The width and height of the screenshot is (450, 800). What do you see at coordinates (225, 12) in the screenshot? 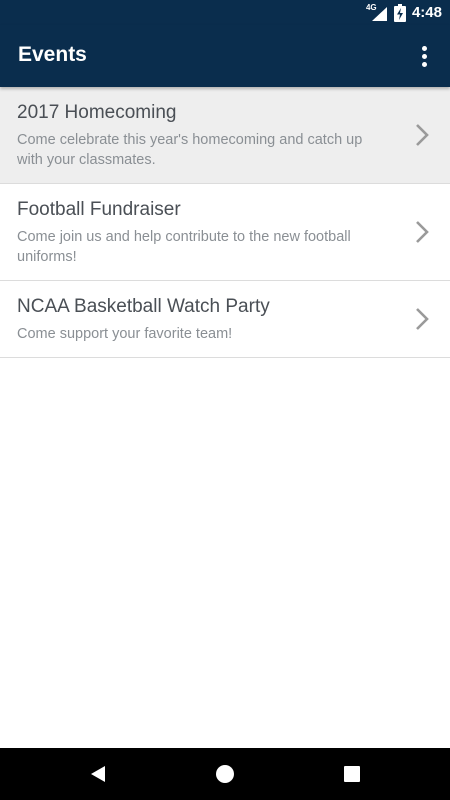
I see `status-bar: 4G 4:48` at bounding box center [225, 12].